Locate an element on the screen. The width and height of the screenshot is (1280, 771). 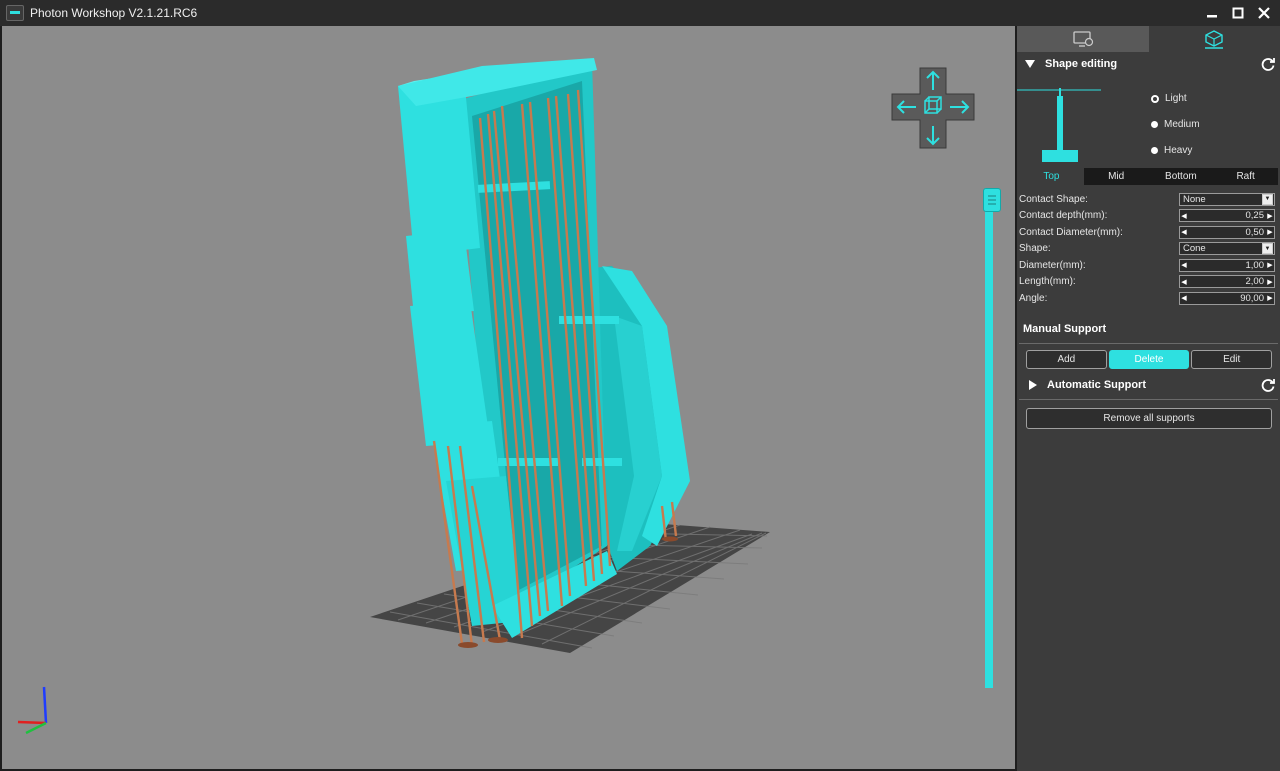
tab-mid: Mid is located at coordinates (1116, 176).